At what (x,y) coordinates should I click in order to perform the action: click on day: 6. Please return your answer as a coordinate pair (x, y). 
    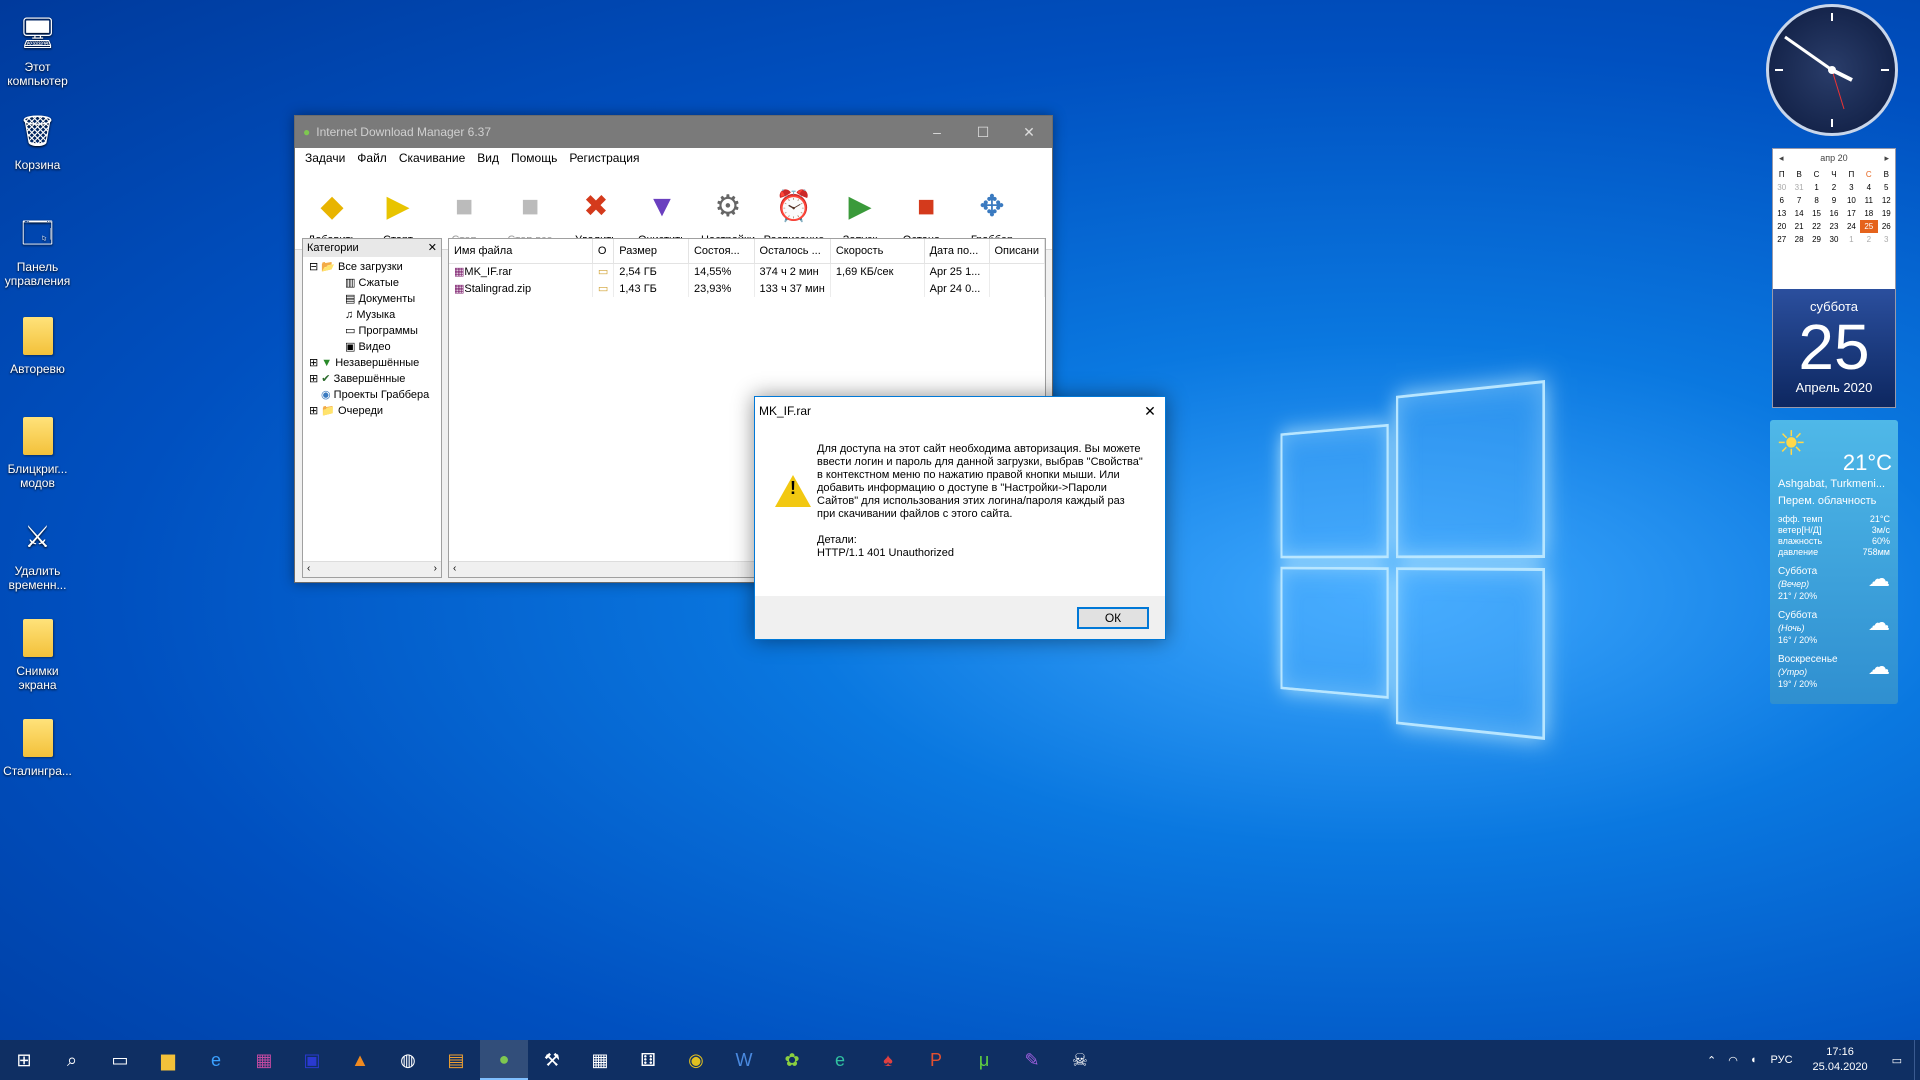
    Looking at the image, I should click on (1781, 200).